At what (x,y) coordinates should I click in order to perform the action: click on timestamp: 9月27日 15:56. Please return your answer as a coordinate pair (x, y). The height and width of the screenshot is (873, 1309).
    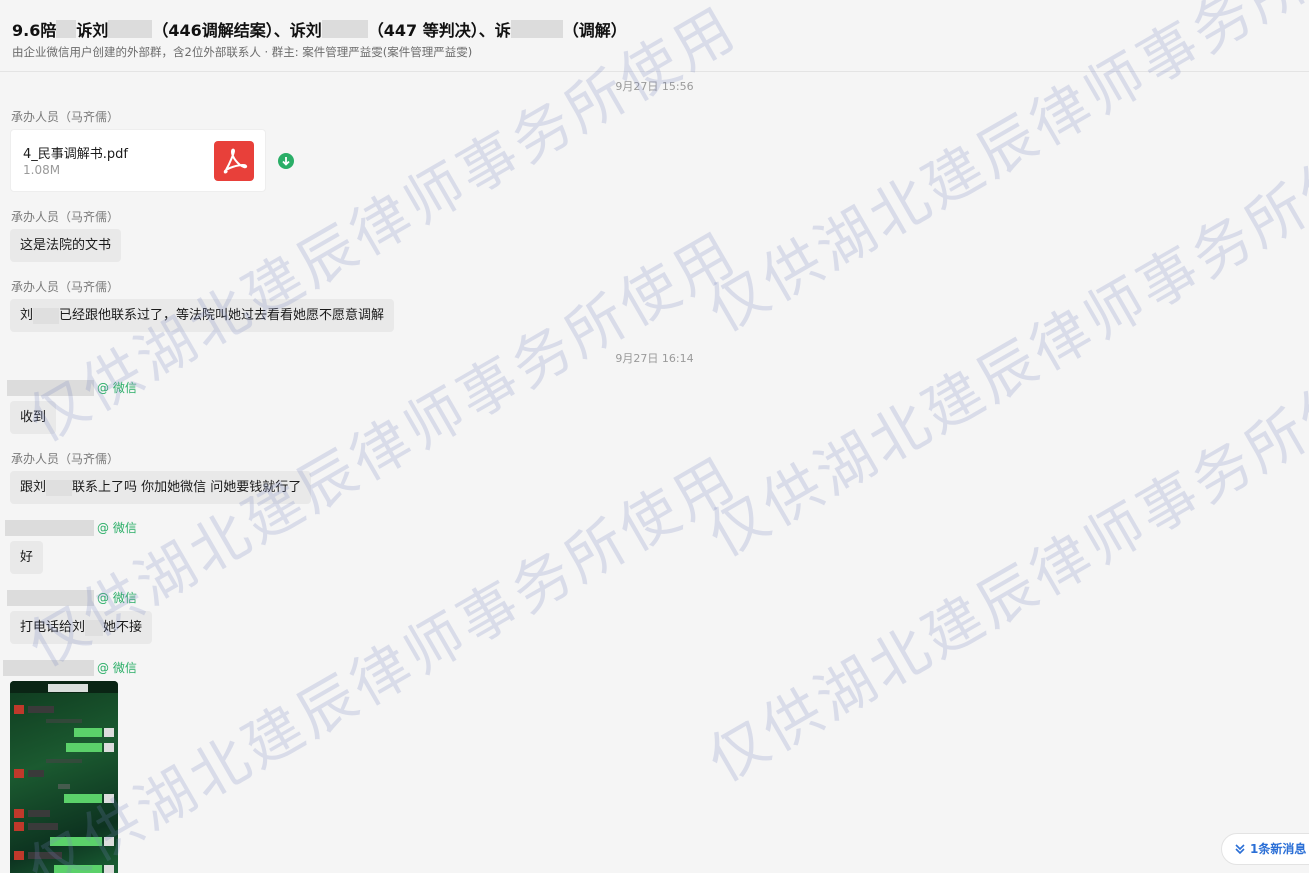
    Looking at the image, I should click on (654, 86).